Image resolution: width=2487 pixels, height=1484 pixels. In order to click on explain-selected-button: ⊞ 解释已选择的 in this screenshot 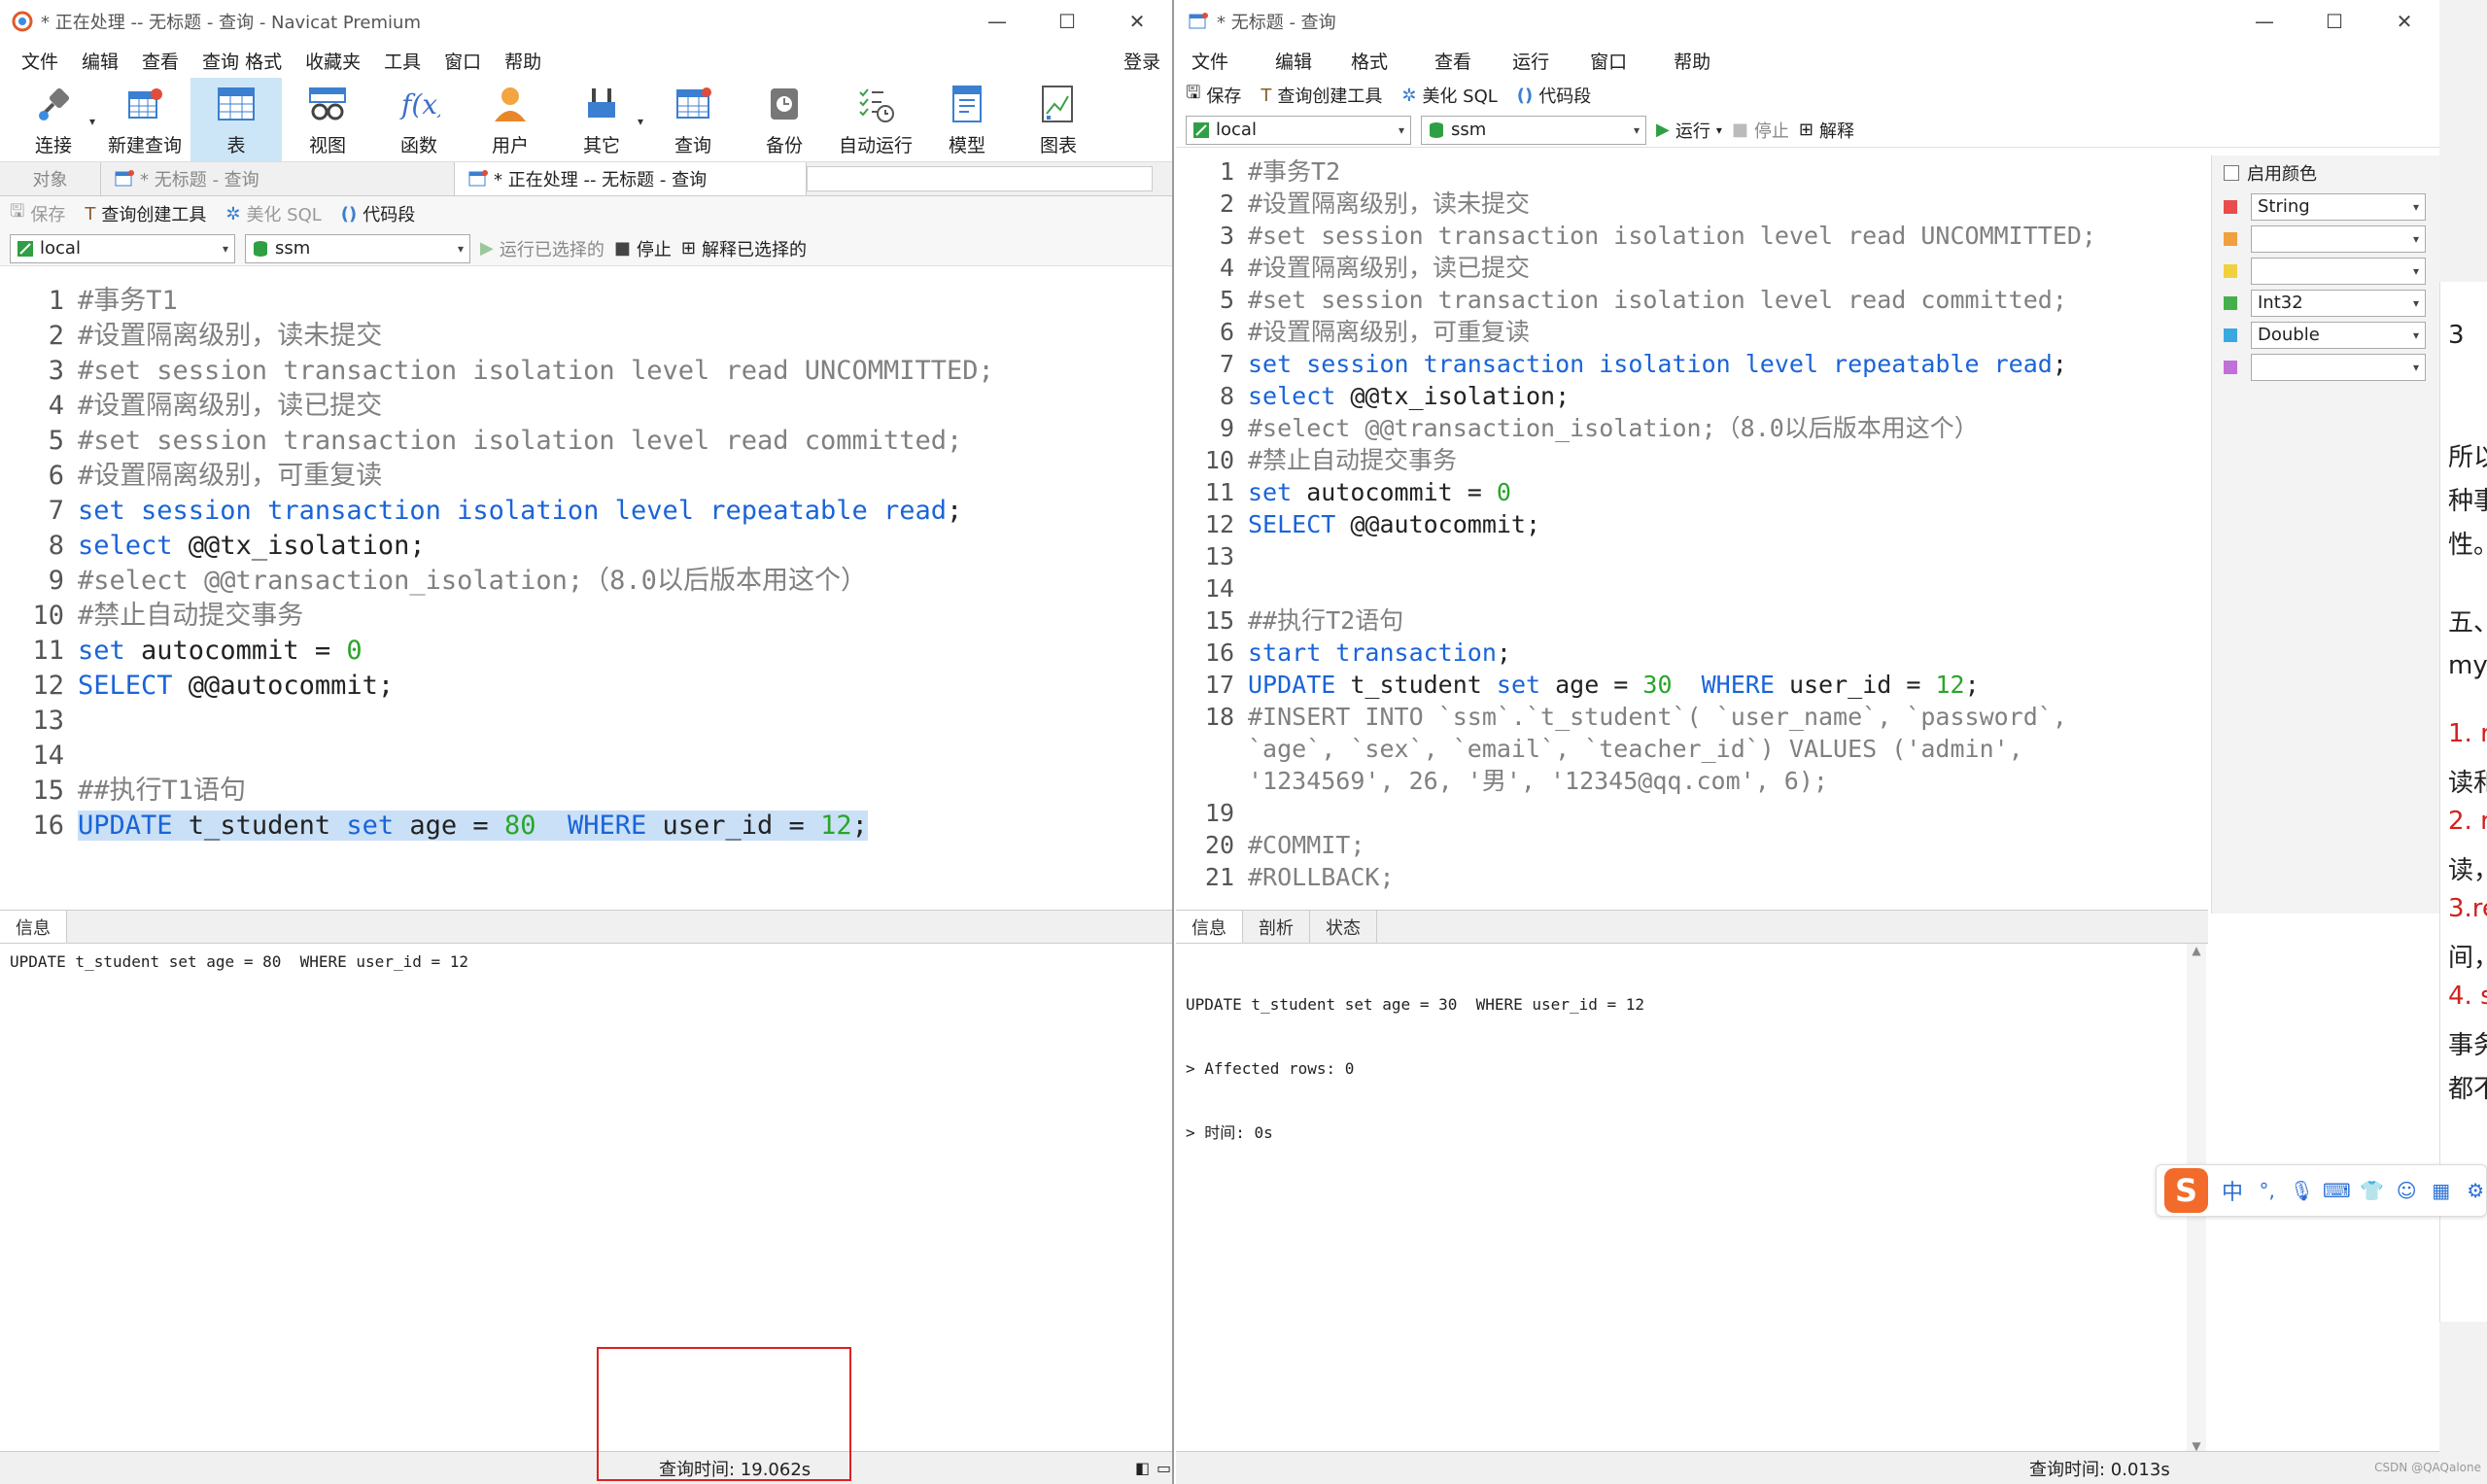, I will do `click(744, 248)`.